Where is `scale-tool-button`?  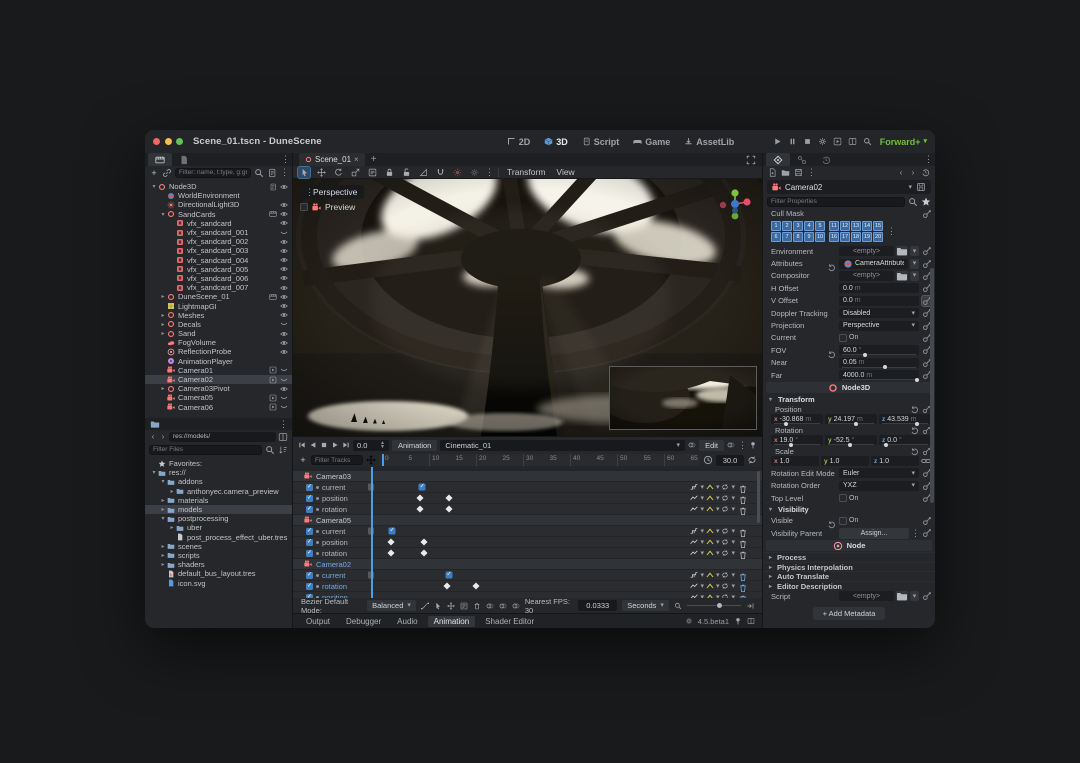 scale-tool-button is located at coordinates (355, 172).